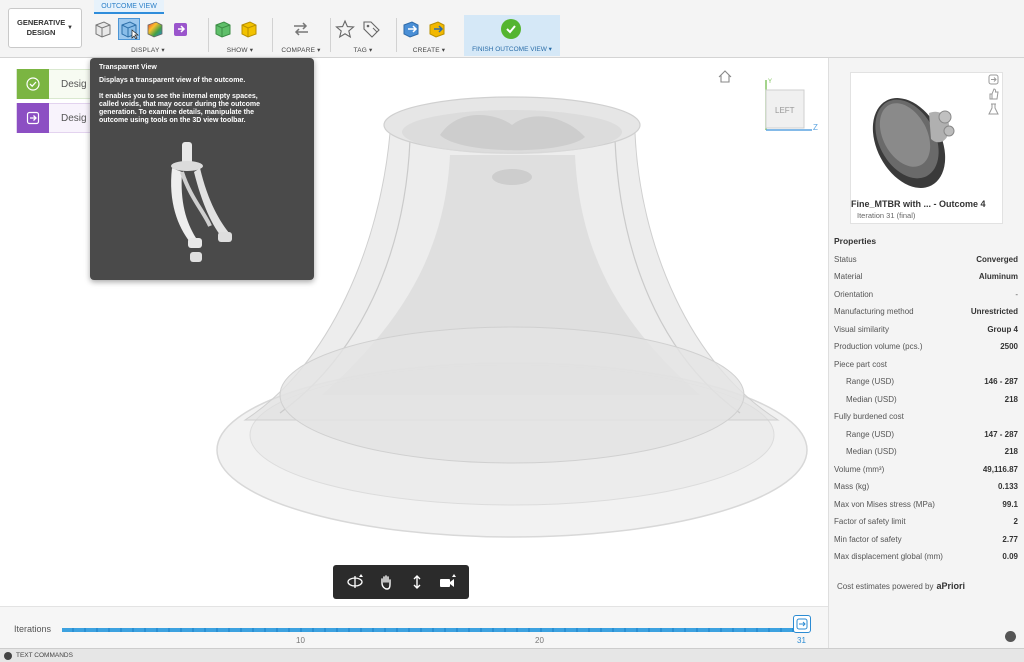 The width and height of the screenshot is (1024, 662). Describe the element at coordinates (539, 640) in the screenshot. I see `tick-label: 20` at that location.